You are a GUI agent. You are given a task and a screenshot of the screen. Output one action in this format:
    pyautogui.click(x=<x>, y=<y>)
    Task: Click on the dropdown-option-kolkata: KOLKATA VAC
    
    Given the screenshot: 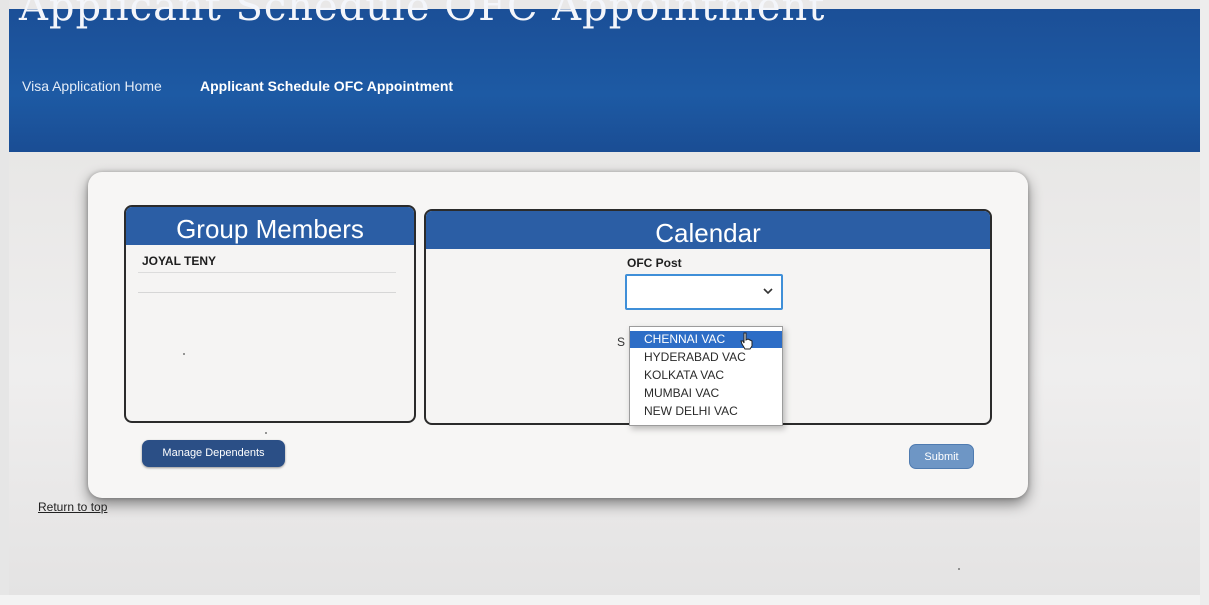 What is the action you would take?
    pyautogui.click(x=706, y=375)
    